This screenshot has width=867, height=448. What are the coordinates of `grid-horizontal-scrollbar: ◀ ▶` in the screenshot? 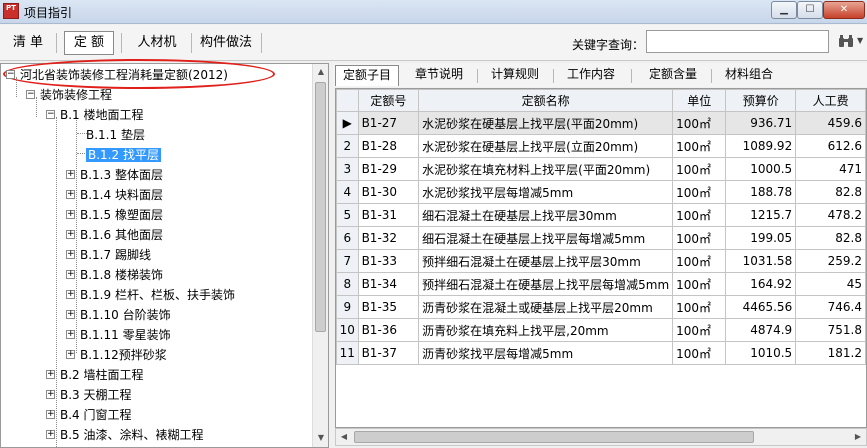 It's located at (601, 437).